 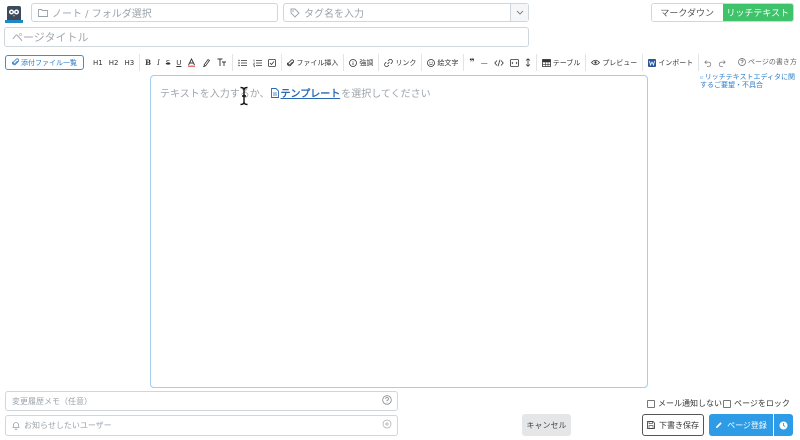 What do you see at coordinates (131, 62) in the screenshot?
I see `heading3-button: H3` at bounding box center [131, 62].